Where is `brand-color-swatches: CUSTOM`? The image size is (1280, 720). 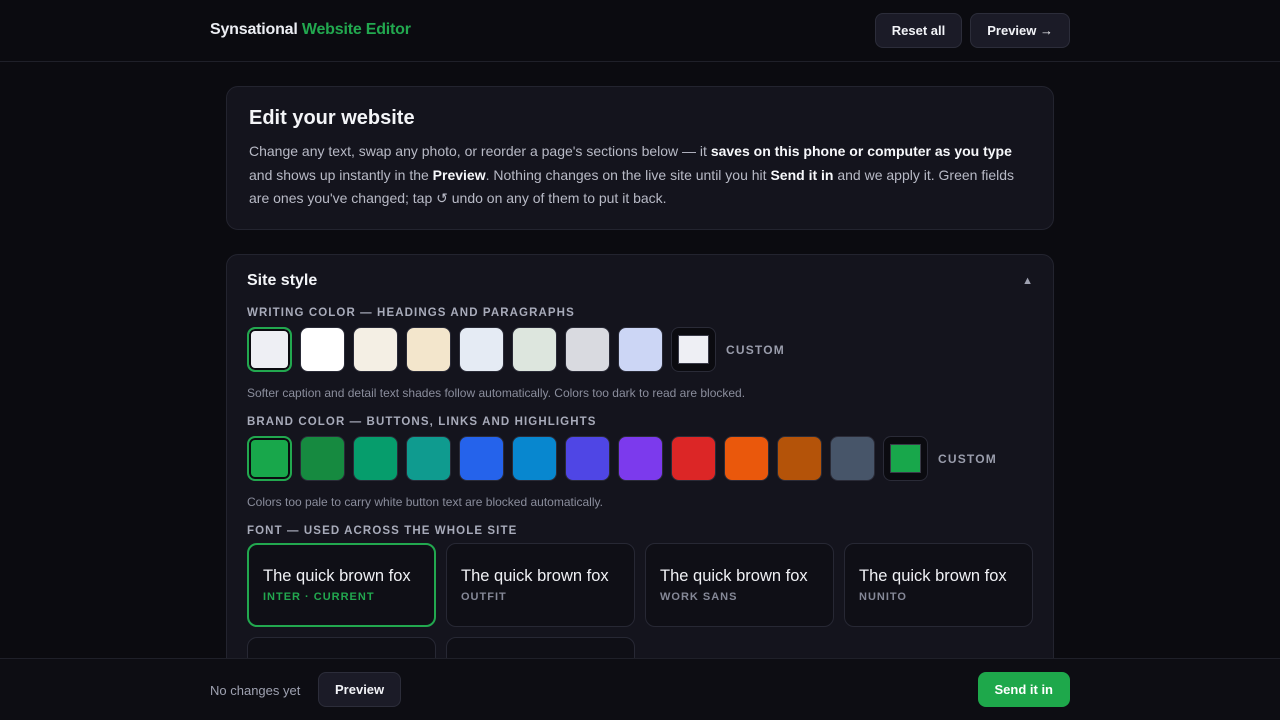
brand-color-swatches: CUSTOM is located at coordinates (640, 458).